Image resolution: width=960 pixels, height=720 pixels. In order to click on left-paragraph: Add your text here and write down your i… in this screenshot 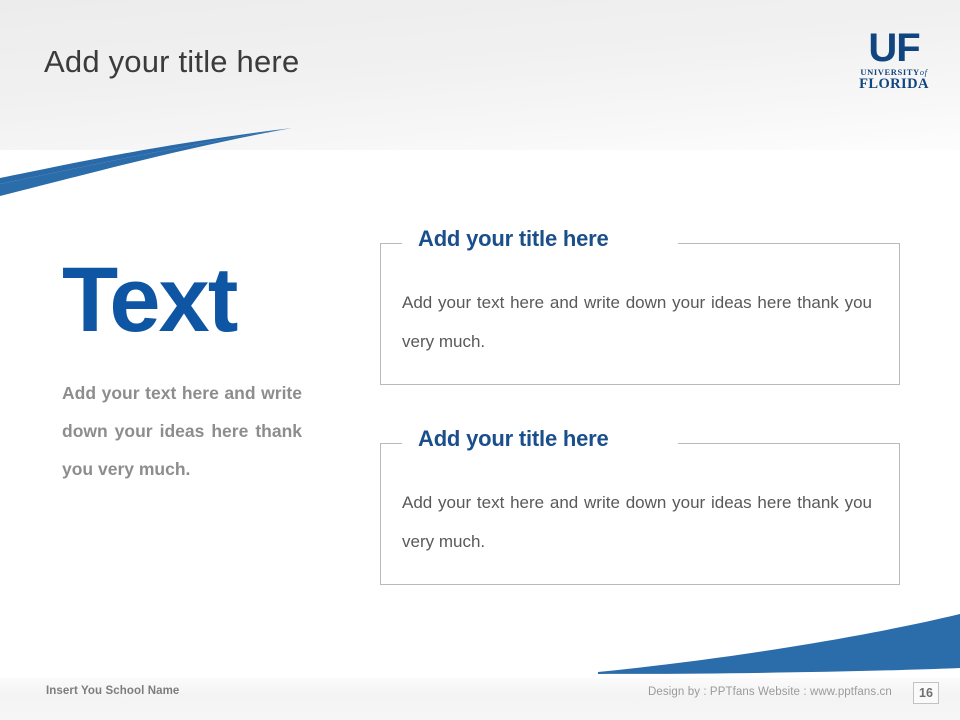, I will do `click(182, 431)`.